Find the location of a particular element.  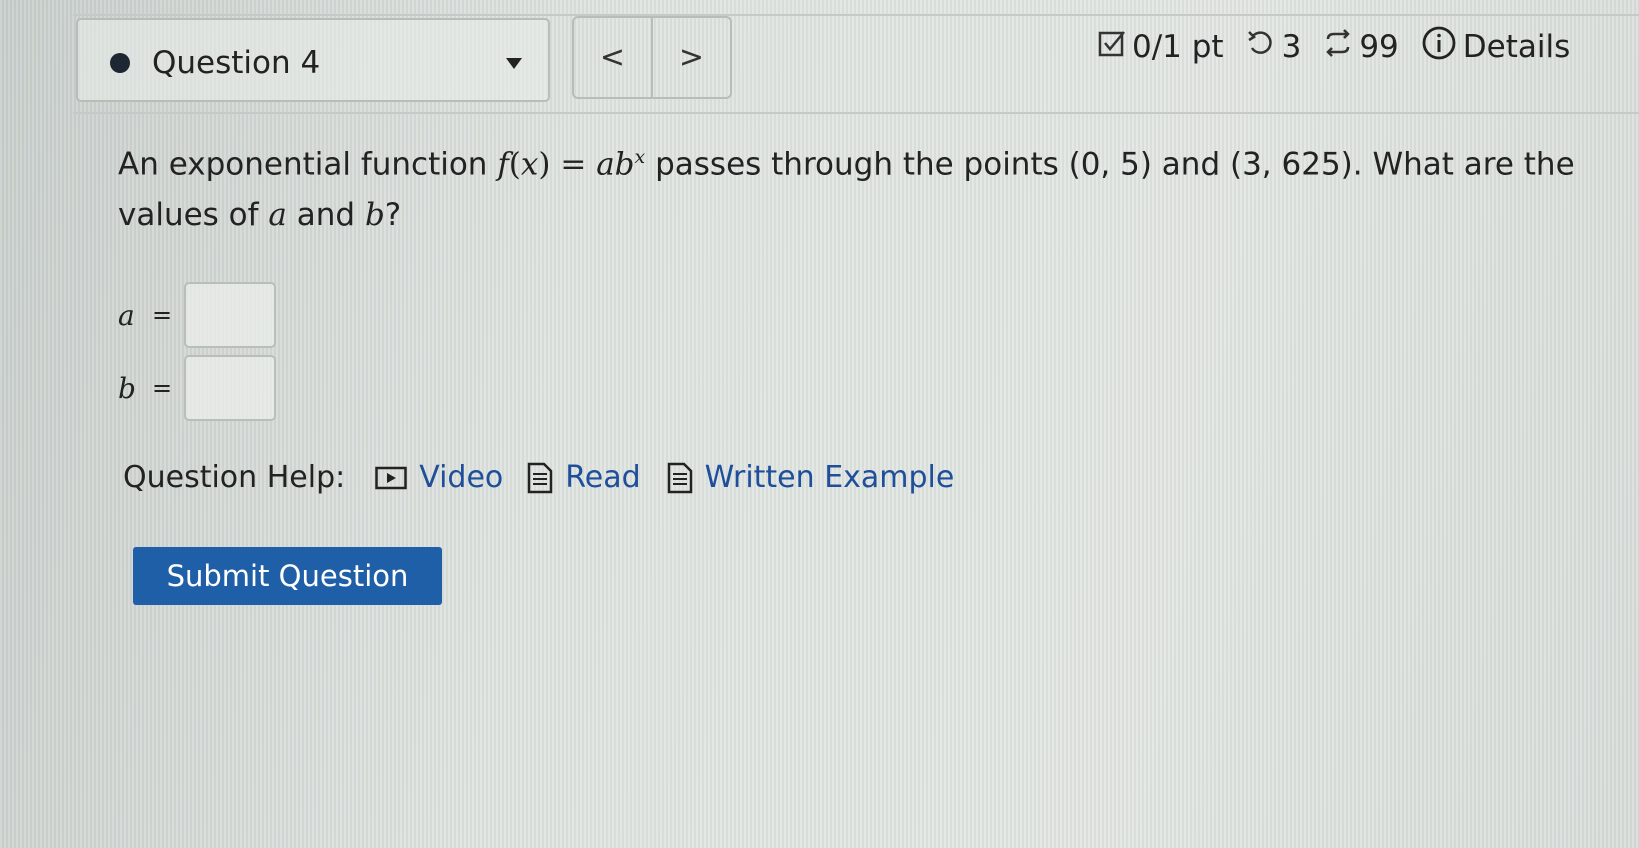

question-select: Question 4 is located at coordinates (313, 60).